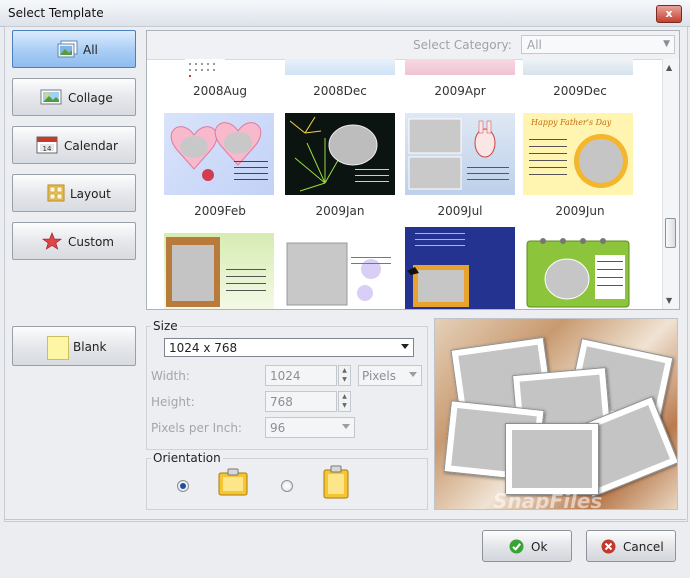 The image size is (690, 578). Describe the element at coordinates (90, 347) in the screenshot. I see `blank-button-label: Blank` at that location.